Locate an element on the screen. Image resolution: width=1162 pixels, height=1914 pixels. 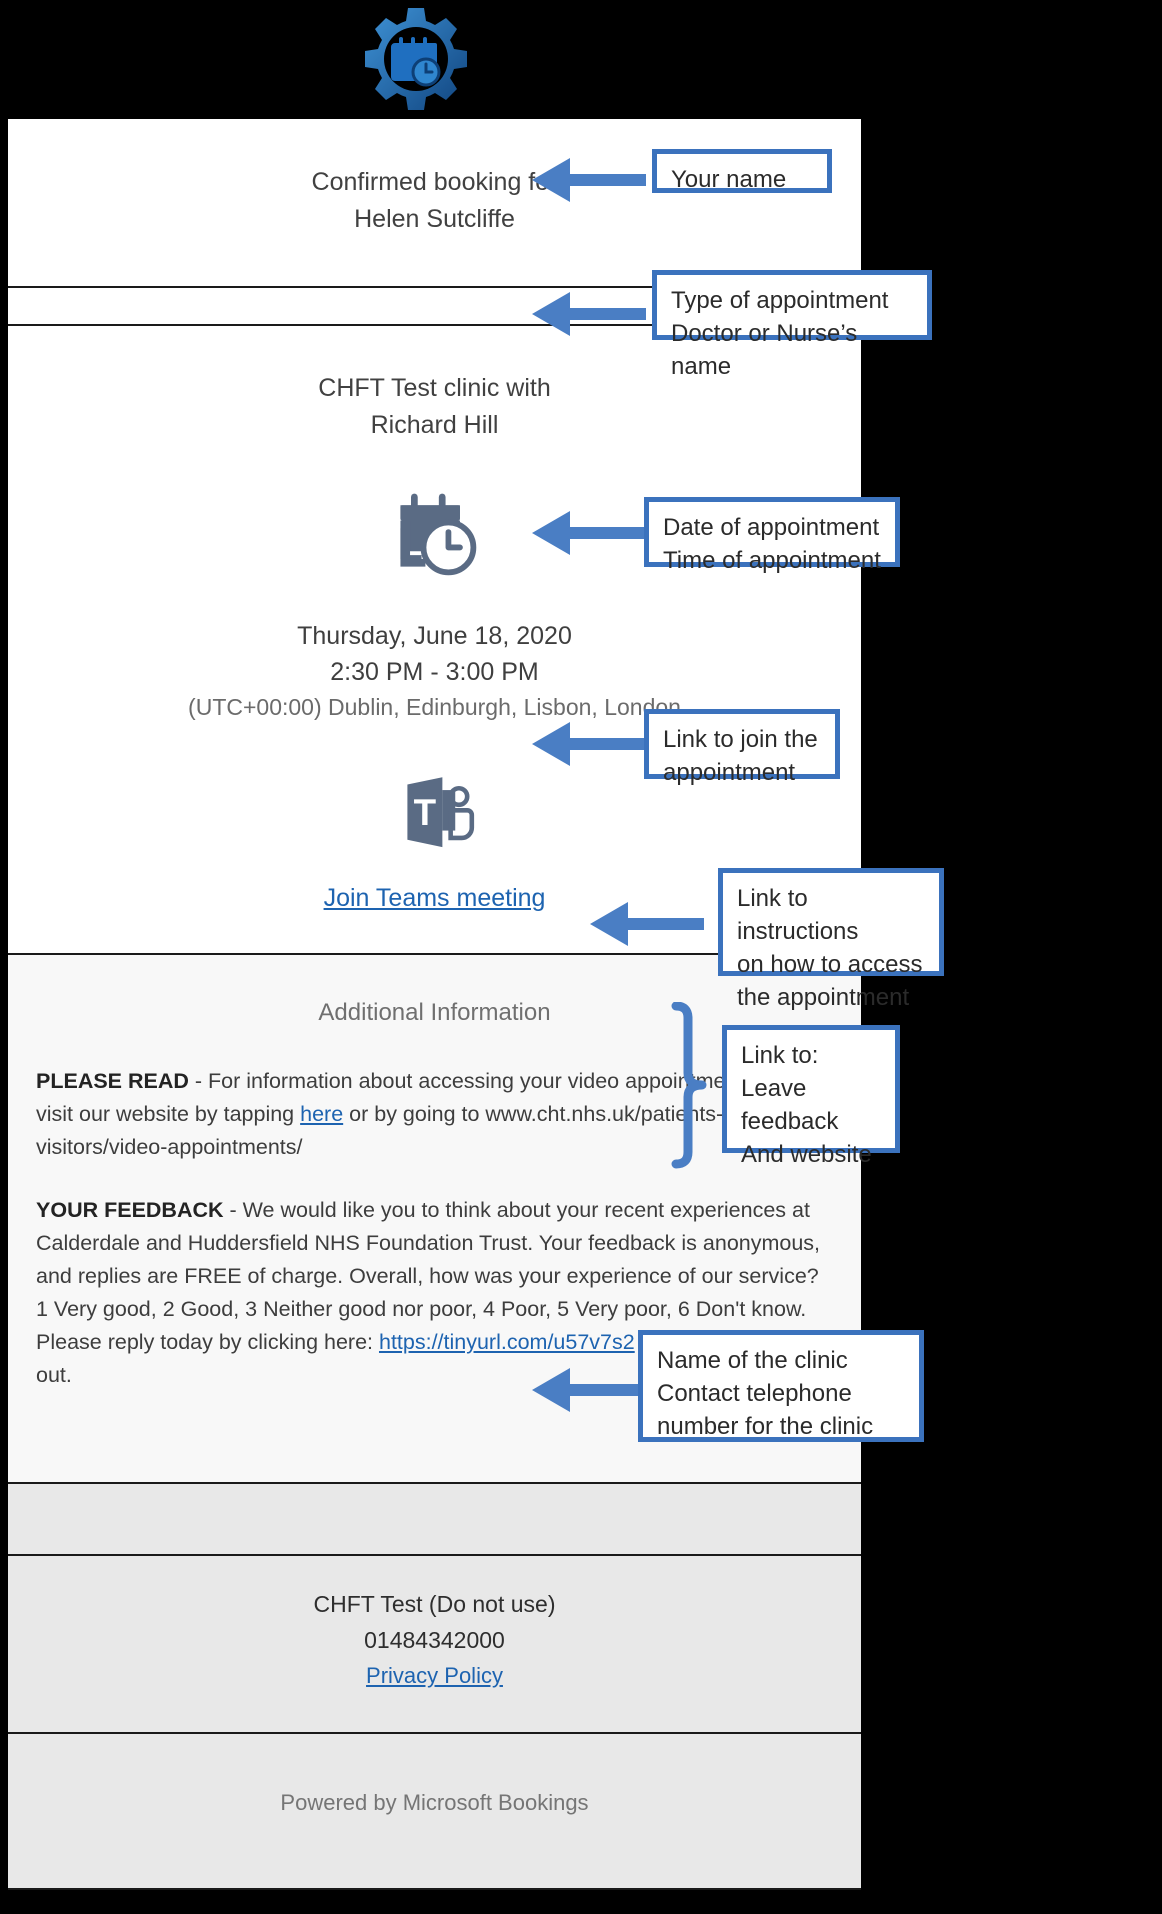
annotation-feedback-line-2: feedback is located at coordinates (790, 1121).